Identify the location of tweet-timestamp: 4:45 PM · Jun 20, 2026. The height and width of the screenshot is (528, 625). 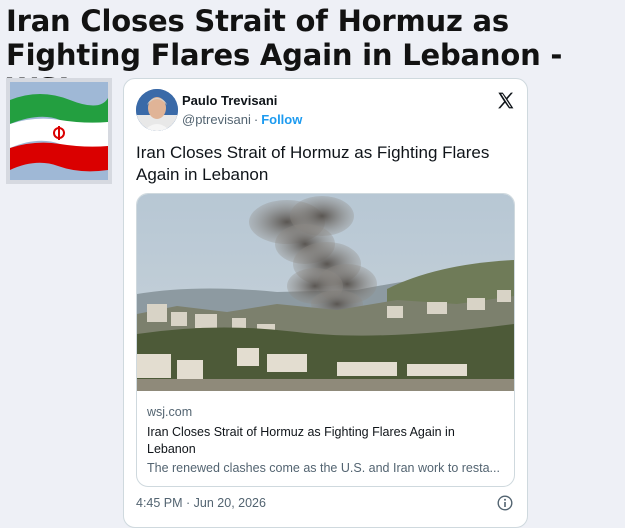
(201, 503).